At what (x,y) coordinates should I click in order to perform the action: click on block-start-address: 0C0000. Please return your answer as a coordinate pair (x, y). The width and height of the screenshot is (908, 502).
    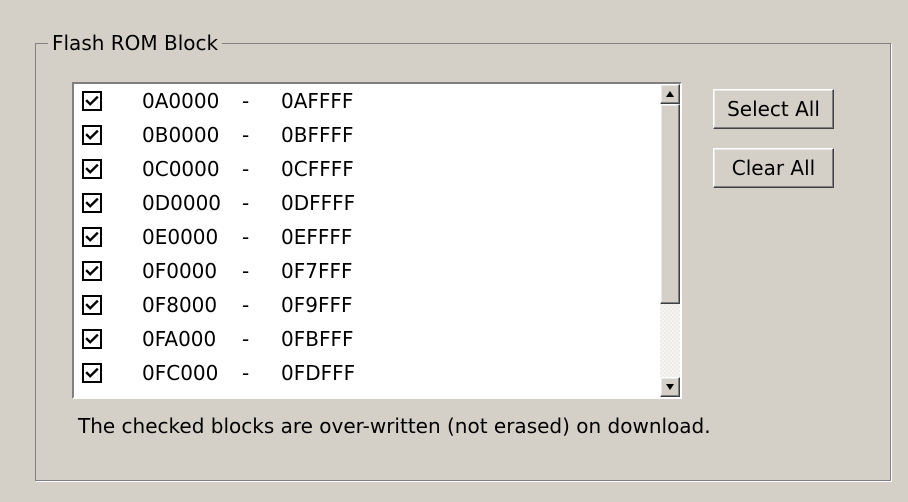
    Looking at the image, I should click on (181, 169).